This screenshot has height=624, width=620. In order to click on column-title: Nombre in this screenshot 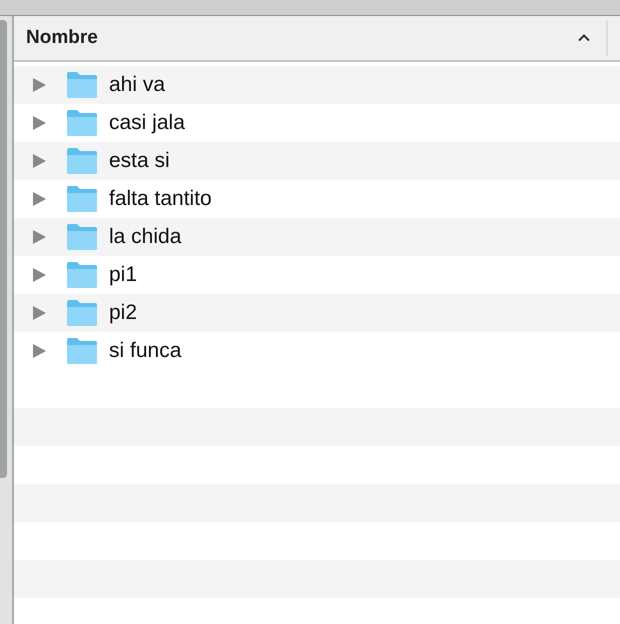, I will do `click(62, 38)`.